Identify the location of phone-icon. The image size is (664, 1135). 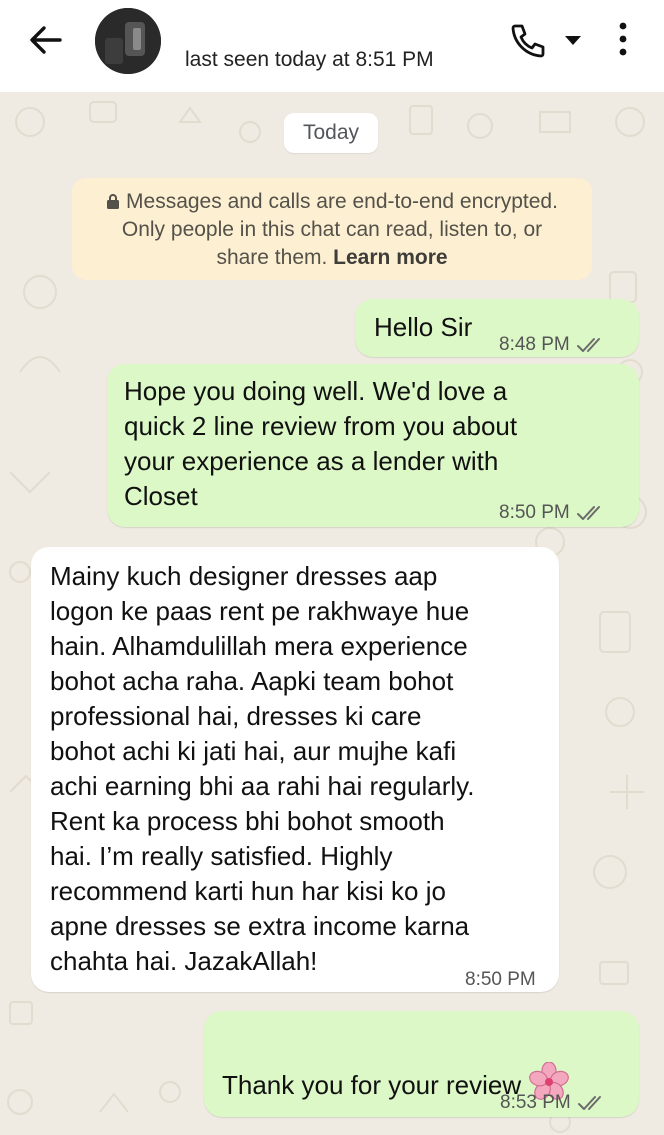
(528, 41).